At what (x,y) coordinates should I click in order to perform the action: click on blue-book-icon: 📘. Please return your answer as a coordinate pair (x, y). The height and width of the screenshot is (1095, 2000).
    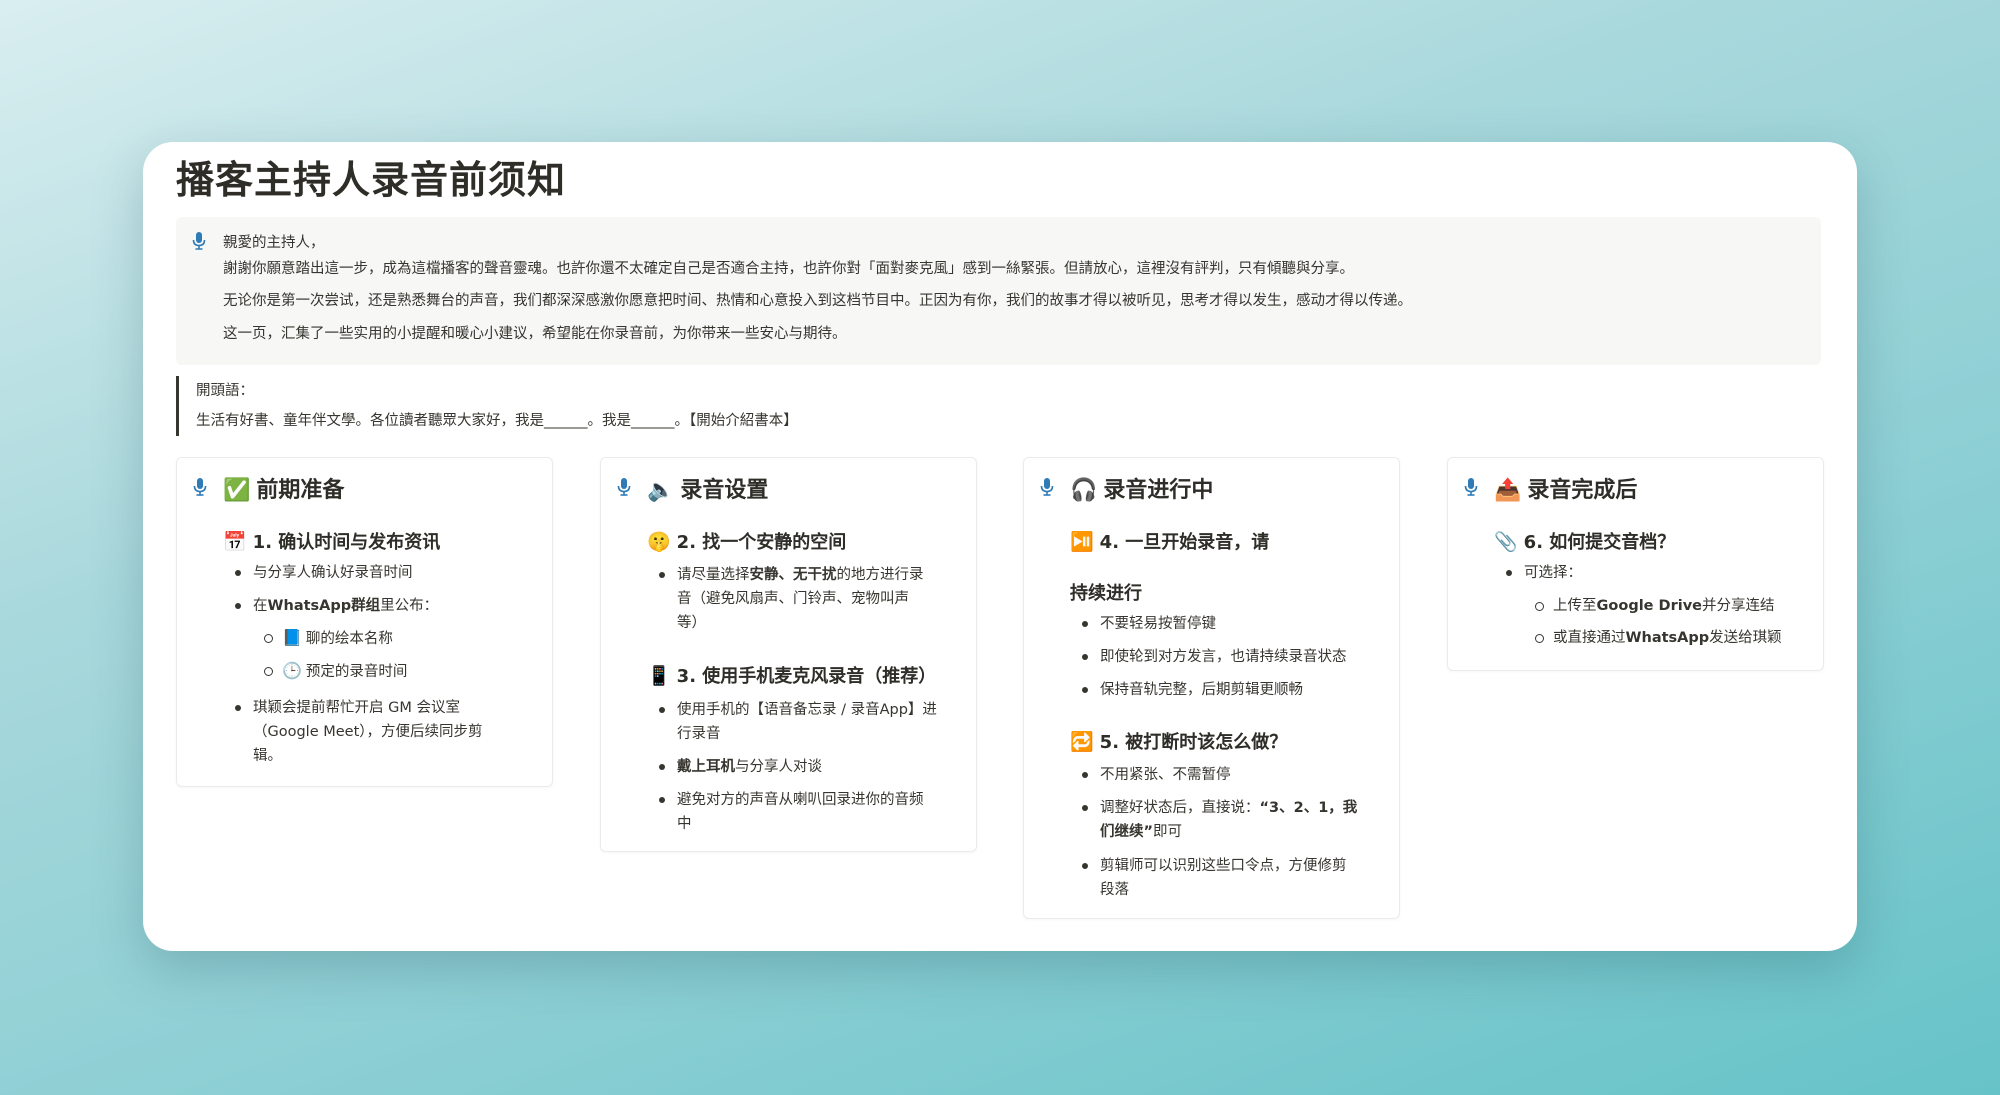
    Looking at the image, I should click on (292, 637).